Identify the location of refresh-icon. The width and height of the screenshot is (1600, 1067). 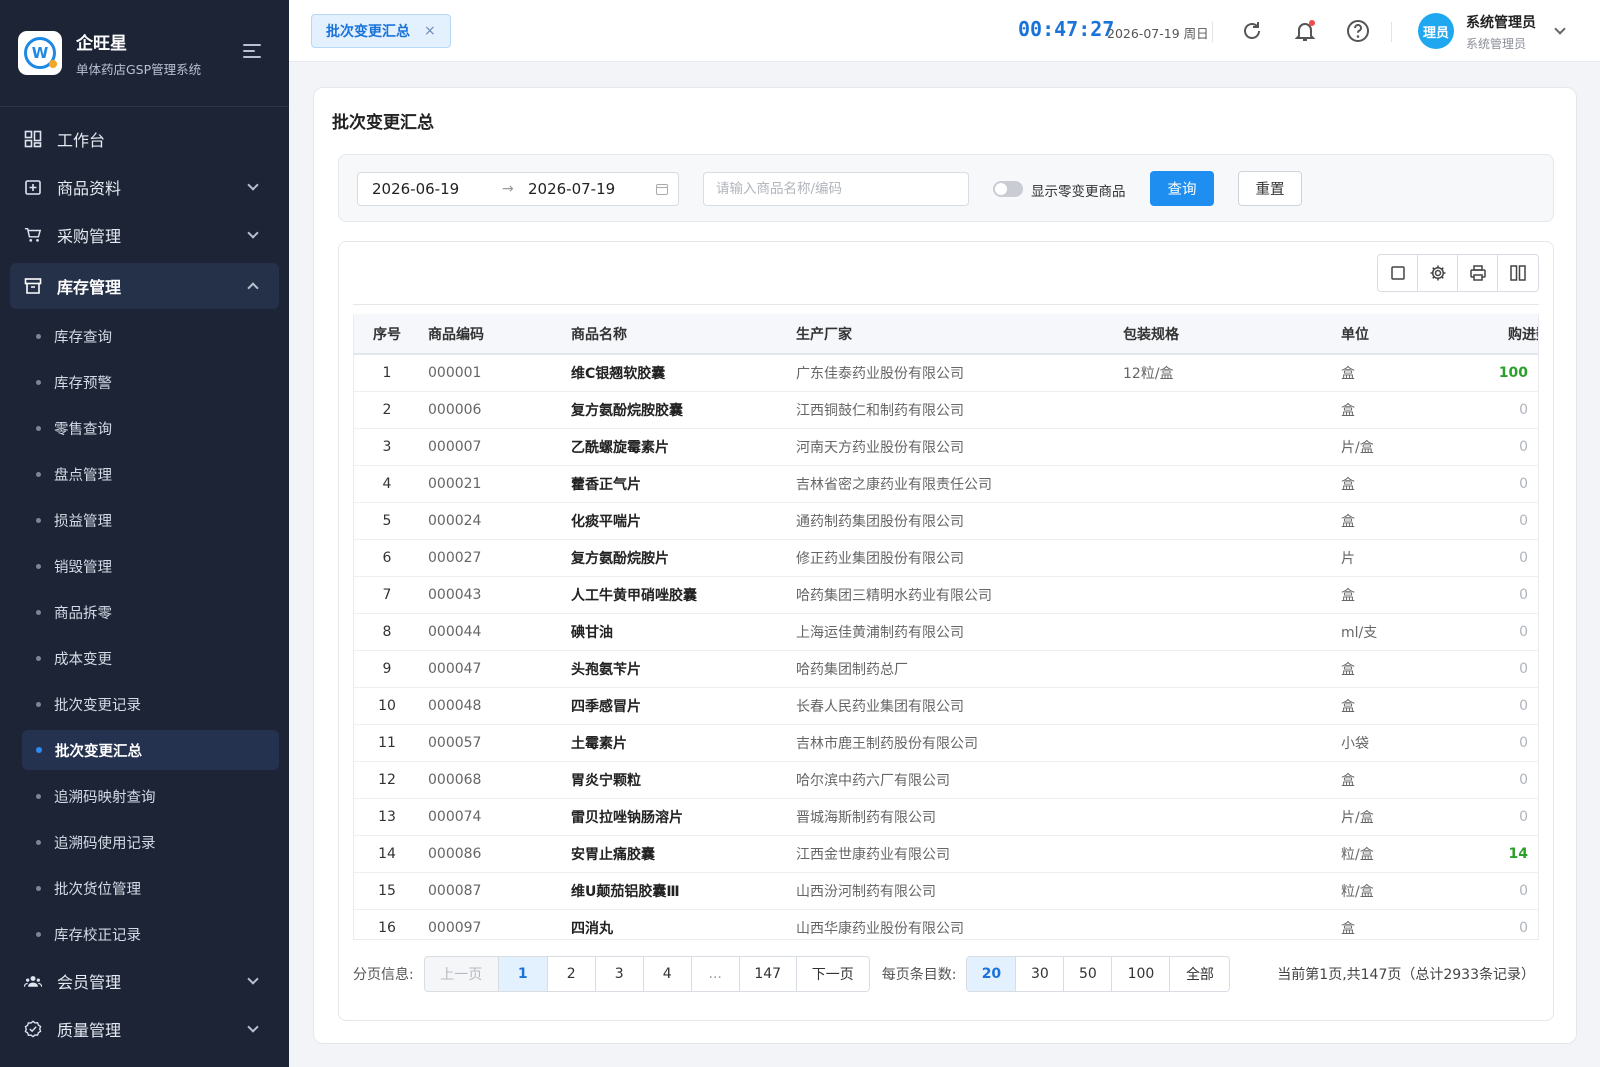
(1252, 31).